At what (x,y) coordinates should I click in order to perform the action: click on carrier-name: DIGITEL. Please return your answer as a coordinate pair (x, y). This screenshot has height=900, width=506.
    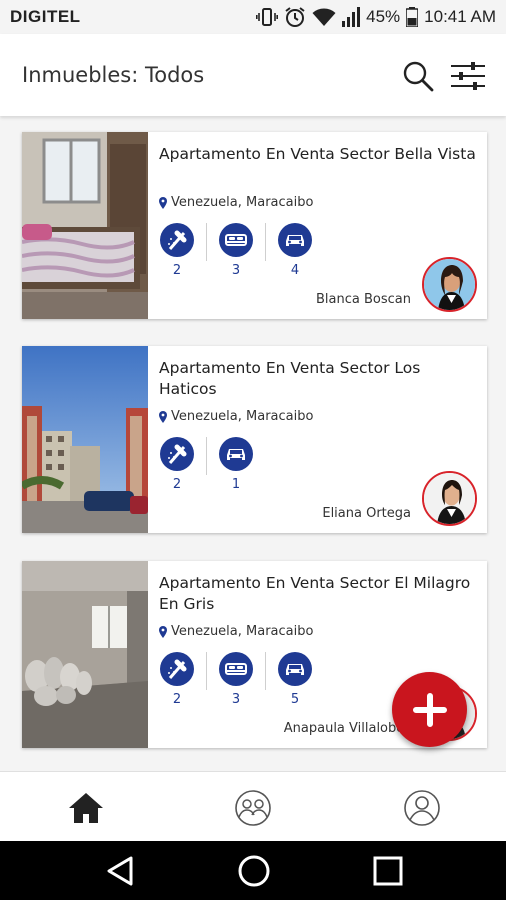
    Looking at the image, I should click on (45, 16).